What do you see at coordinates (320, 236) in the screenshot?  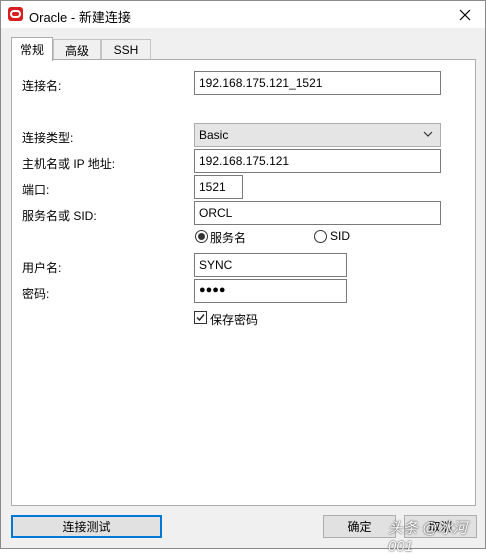 I see `sid-radio` at bounding box center [320, 236].